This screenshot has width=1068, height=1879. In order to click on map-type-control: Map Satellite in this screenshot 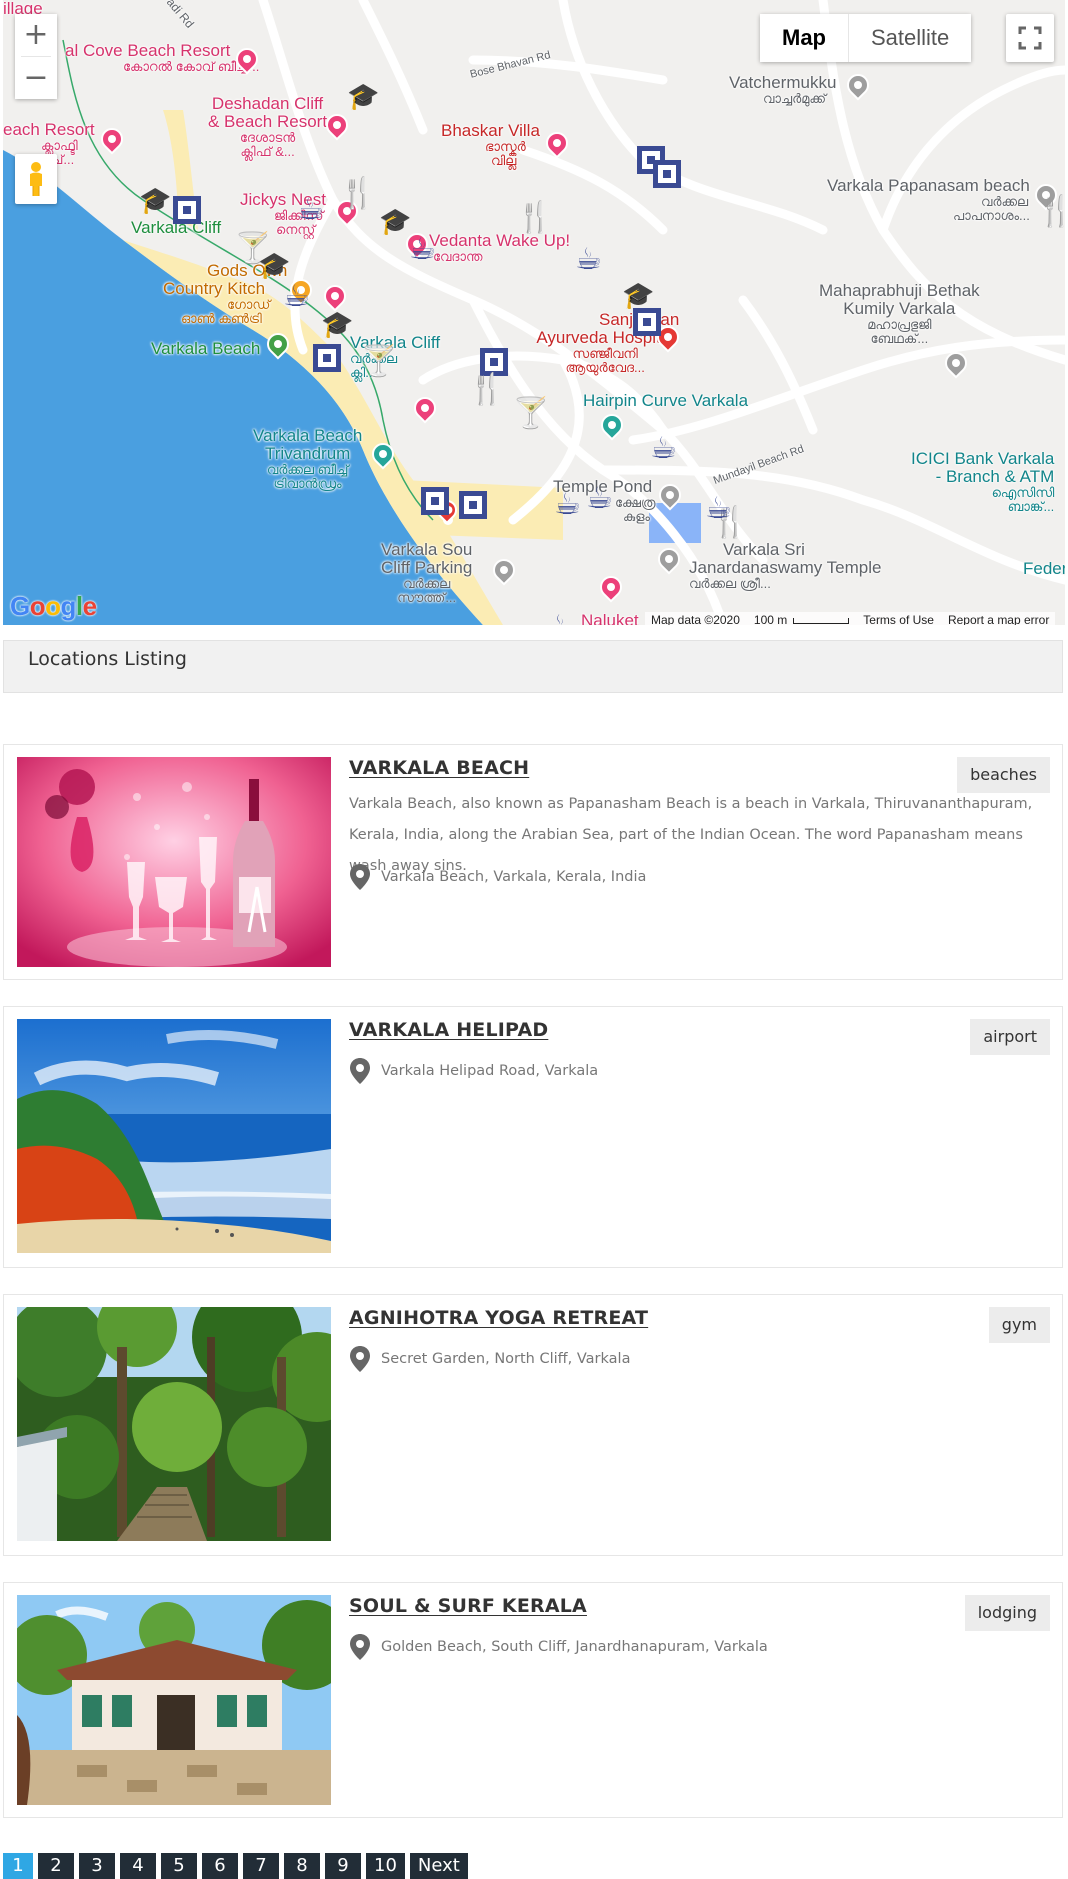, I will do `click(866, 38)`.